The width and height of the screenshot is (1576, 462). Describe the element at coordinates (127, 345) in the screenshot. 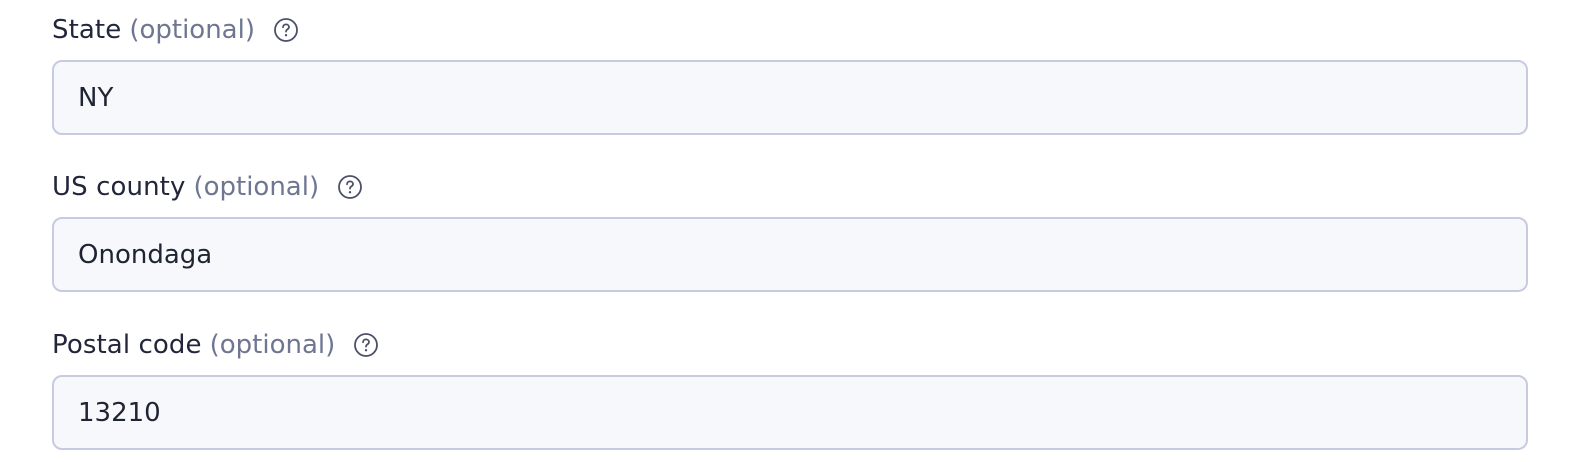

I see `postal-code-label: Postal code` at that location.